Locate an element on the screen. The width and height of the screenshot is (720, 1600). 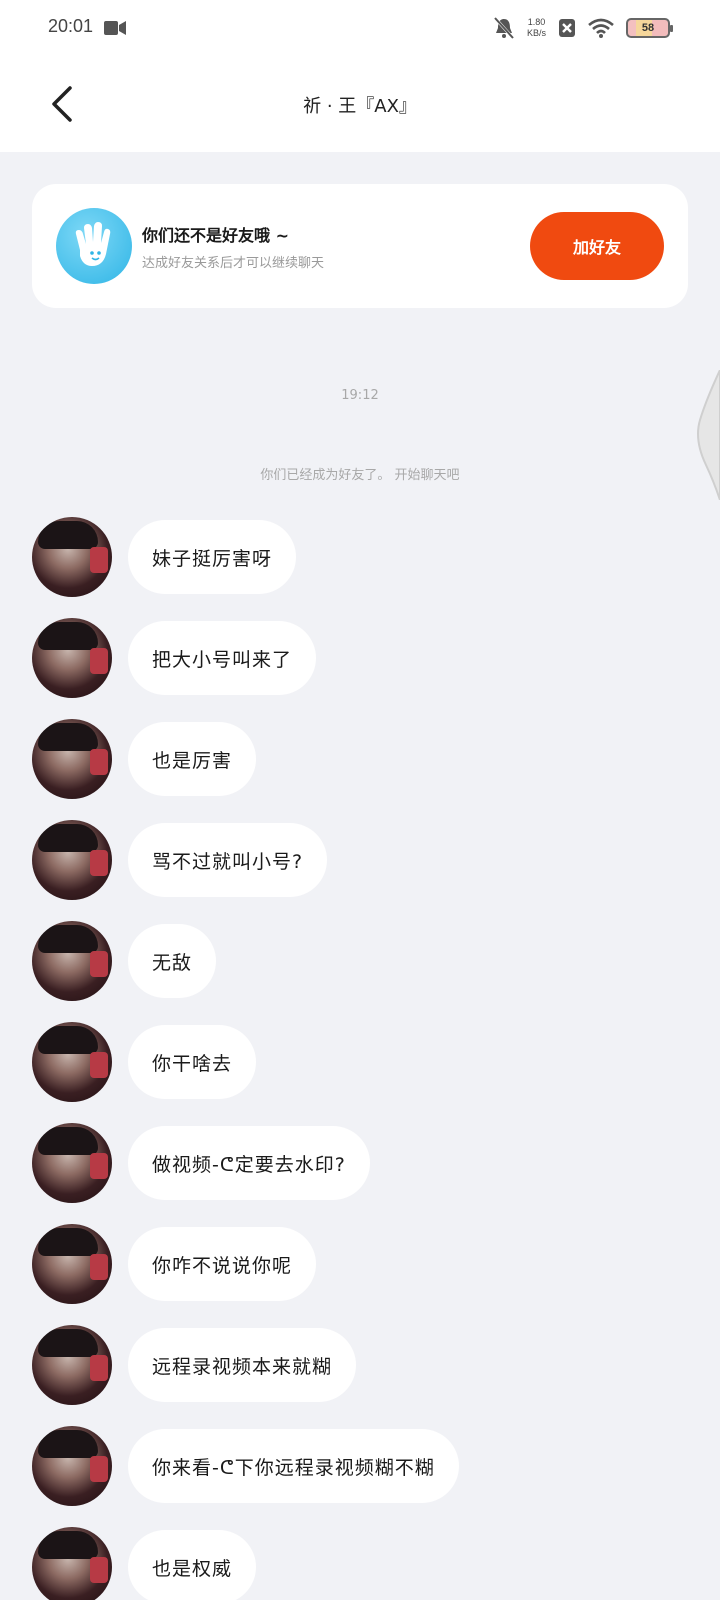
message-row: 你来看-ᕦ下你远程录视频糊不糊 is located at coordinates (245, 1466).